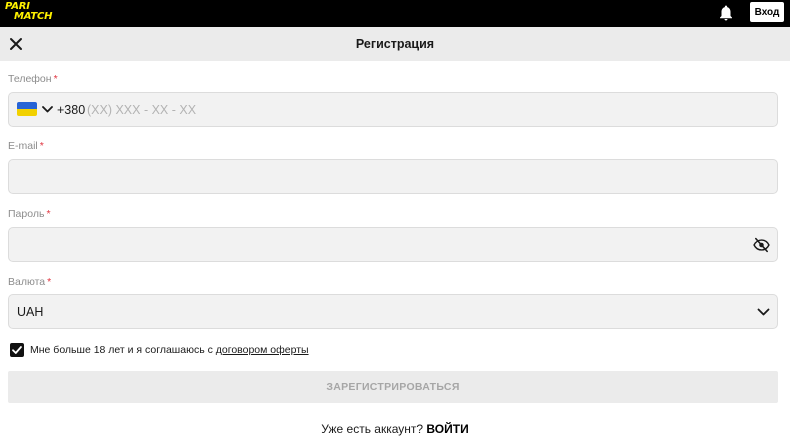  Describe the element at coordinates (27, 112) in the screenshot. I see `flag-yellow-stripe` at that location.